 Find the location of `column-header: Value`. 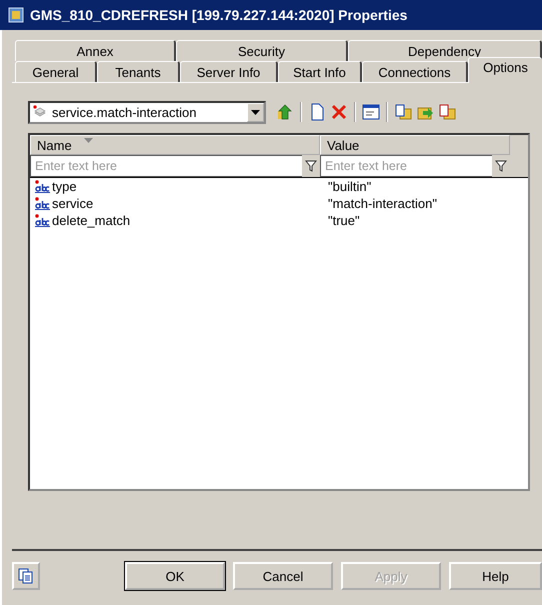

column-header: Value is located at coordinates (415, 145).